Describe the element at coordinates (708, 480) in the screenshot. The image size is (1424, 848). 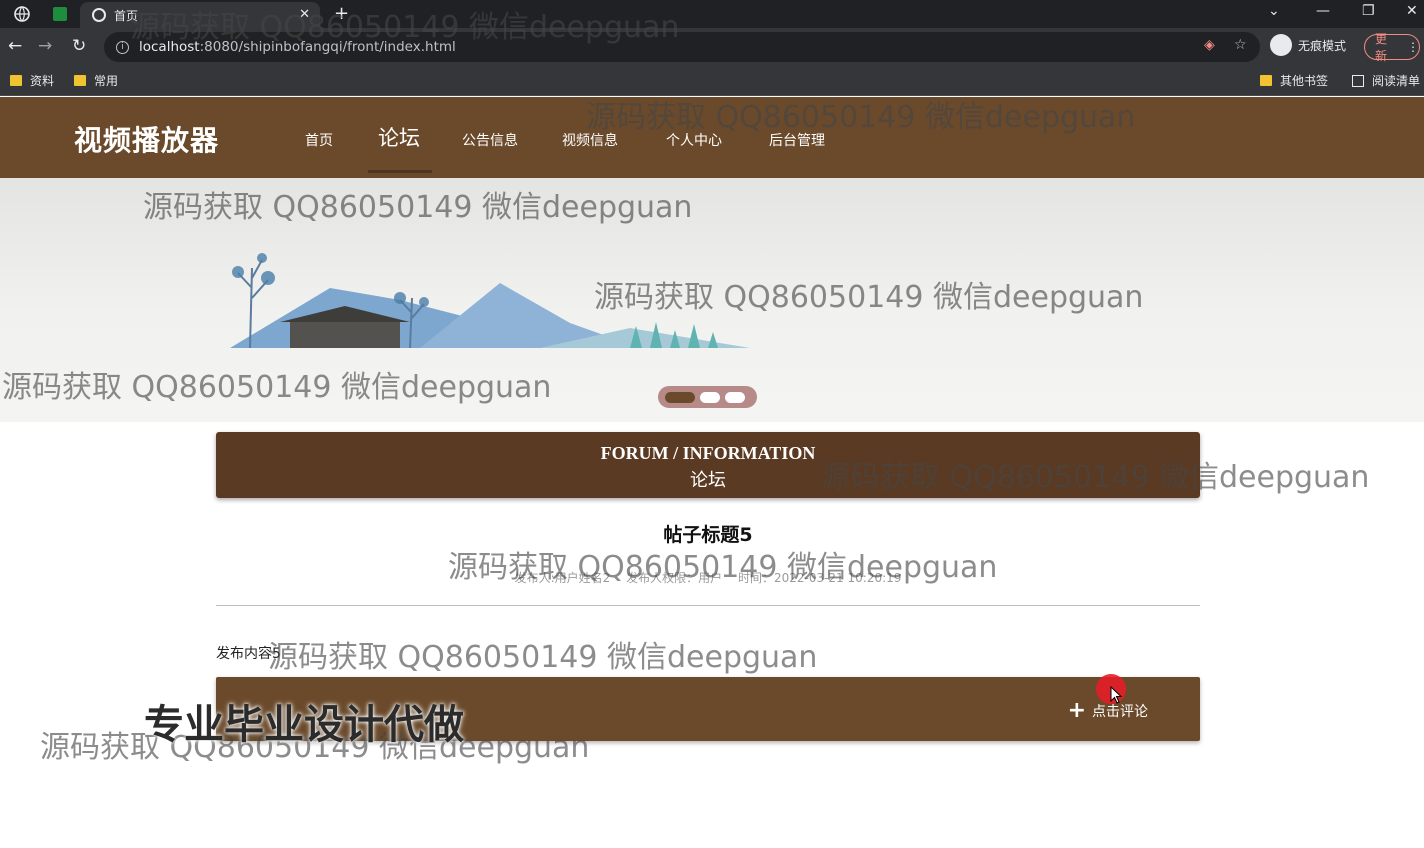
I see `forum-title-zh: 论坛` at that location.